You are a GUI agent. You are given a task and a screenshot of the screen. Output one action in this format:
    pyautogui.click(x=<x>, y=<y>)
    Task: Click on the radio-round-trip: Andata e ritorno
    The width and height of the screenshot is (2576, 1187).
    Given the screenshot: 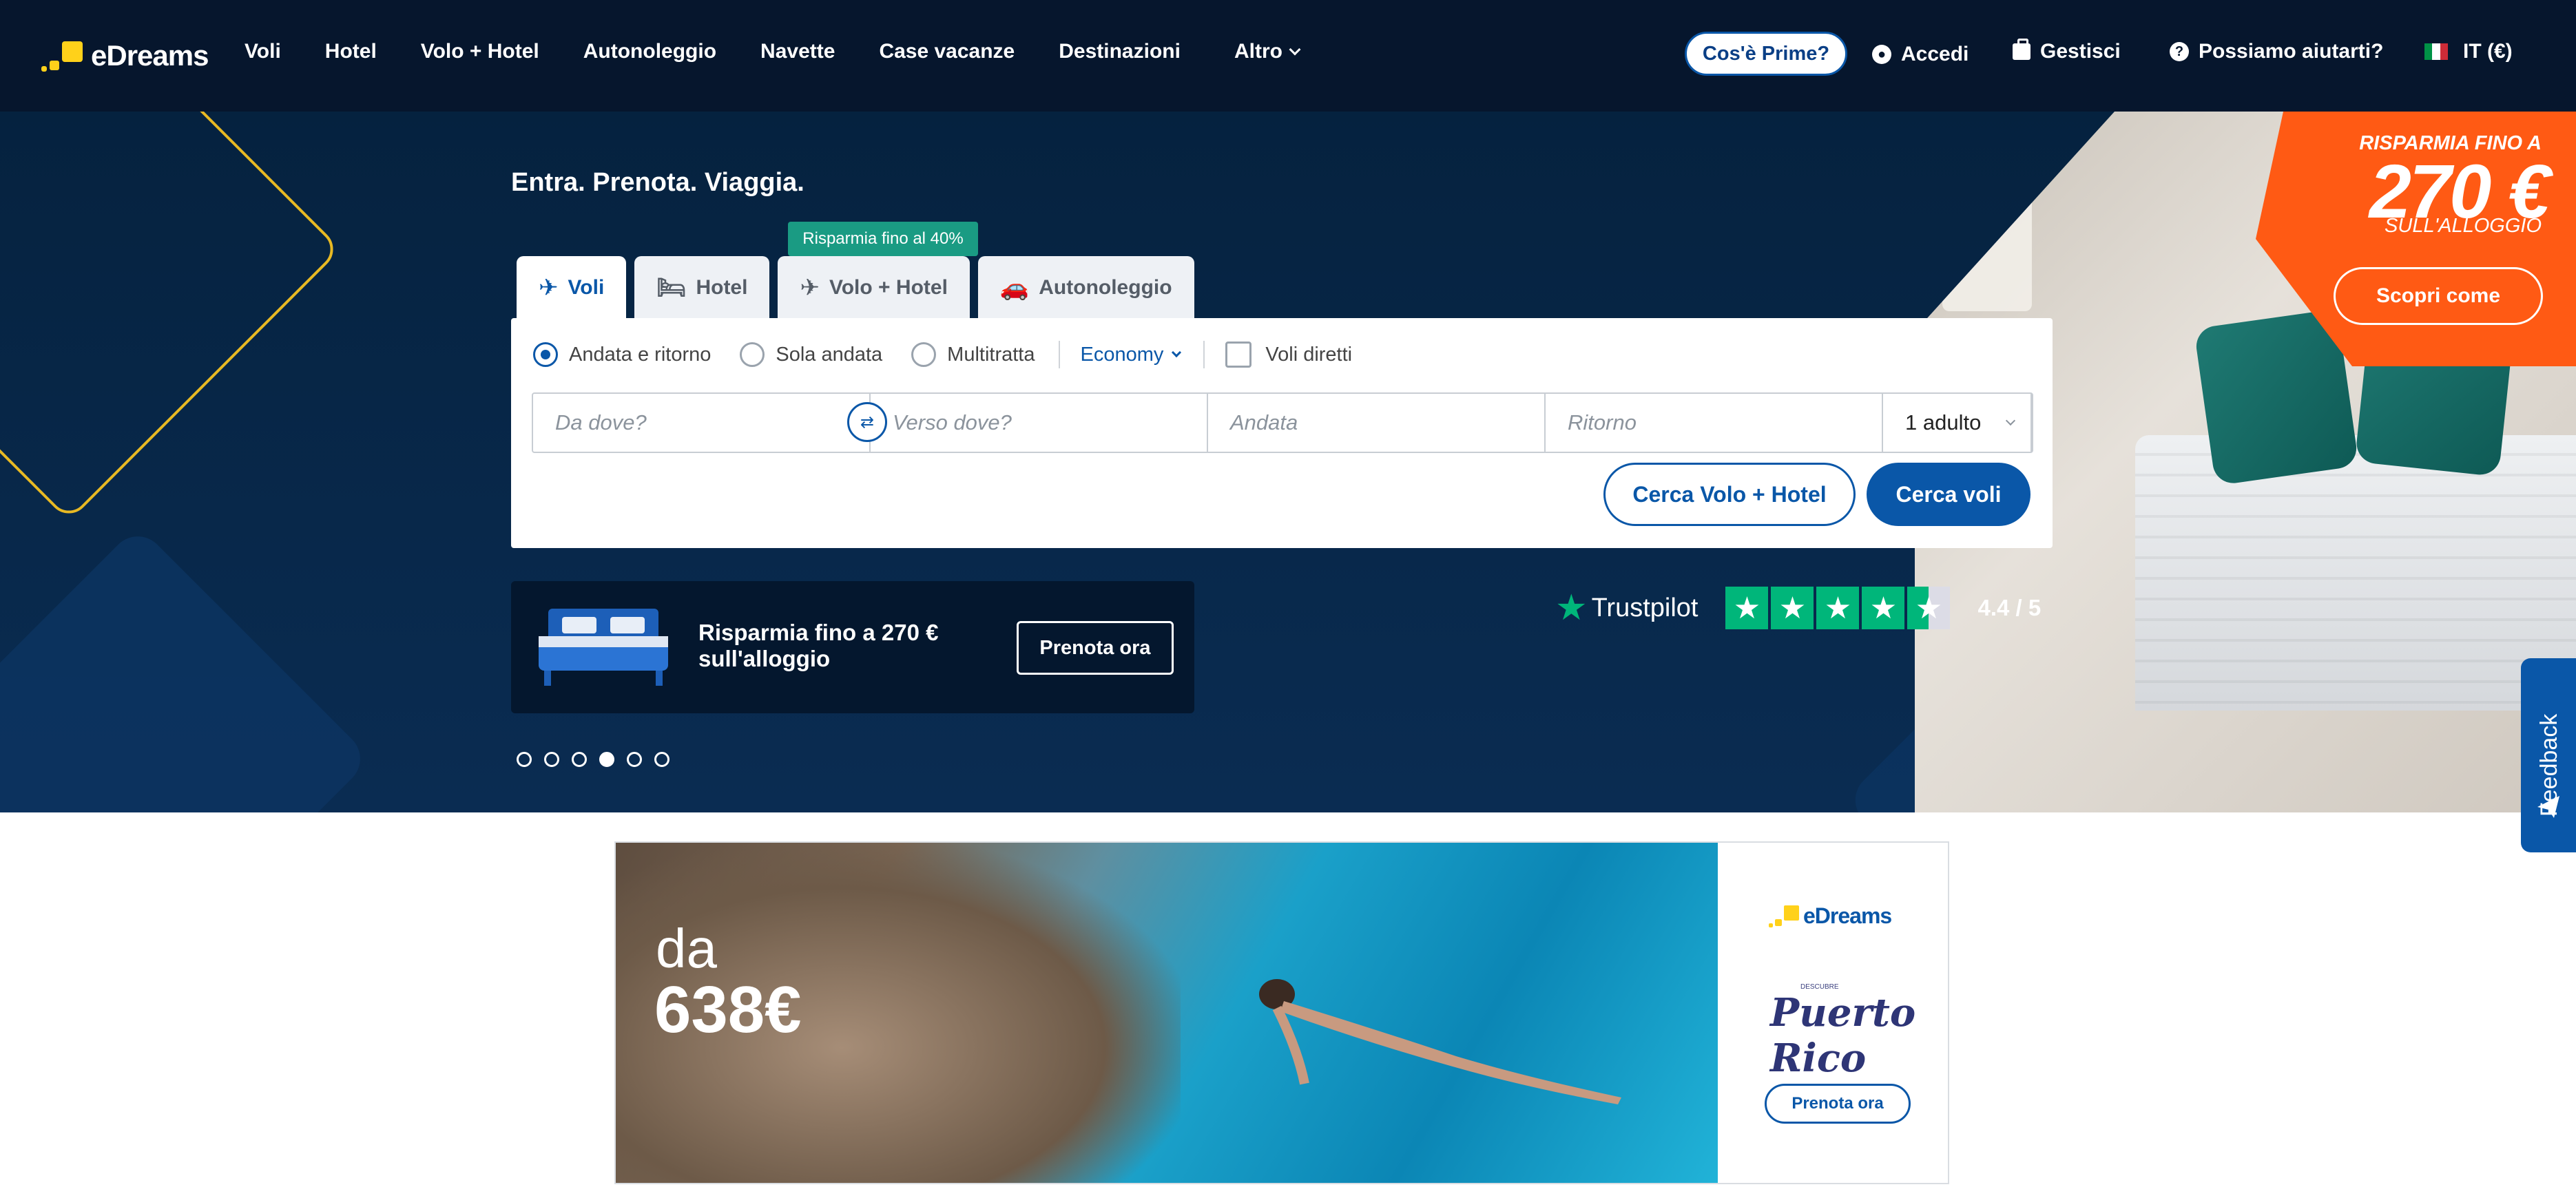 What is the action you would take?
    pyautogui.click(x=622, y=355)
    